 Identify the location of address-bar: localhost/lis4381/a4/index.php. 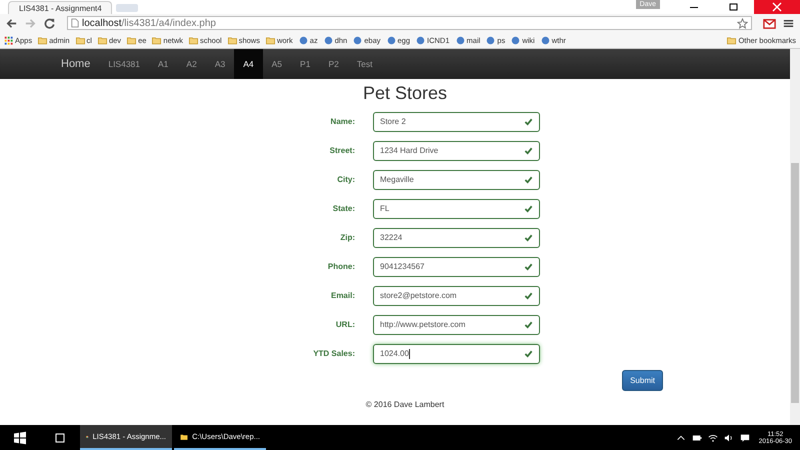
(409, 23).